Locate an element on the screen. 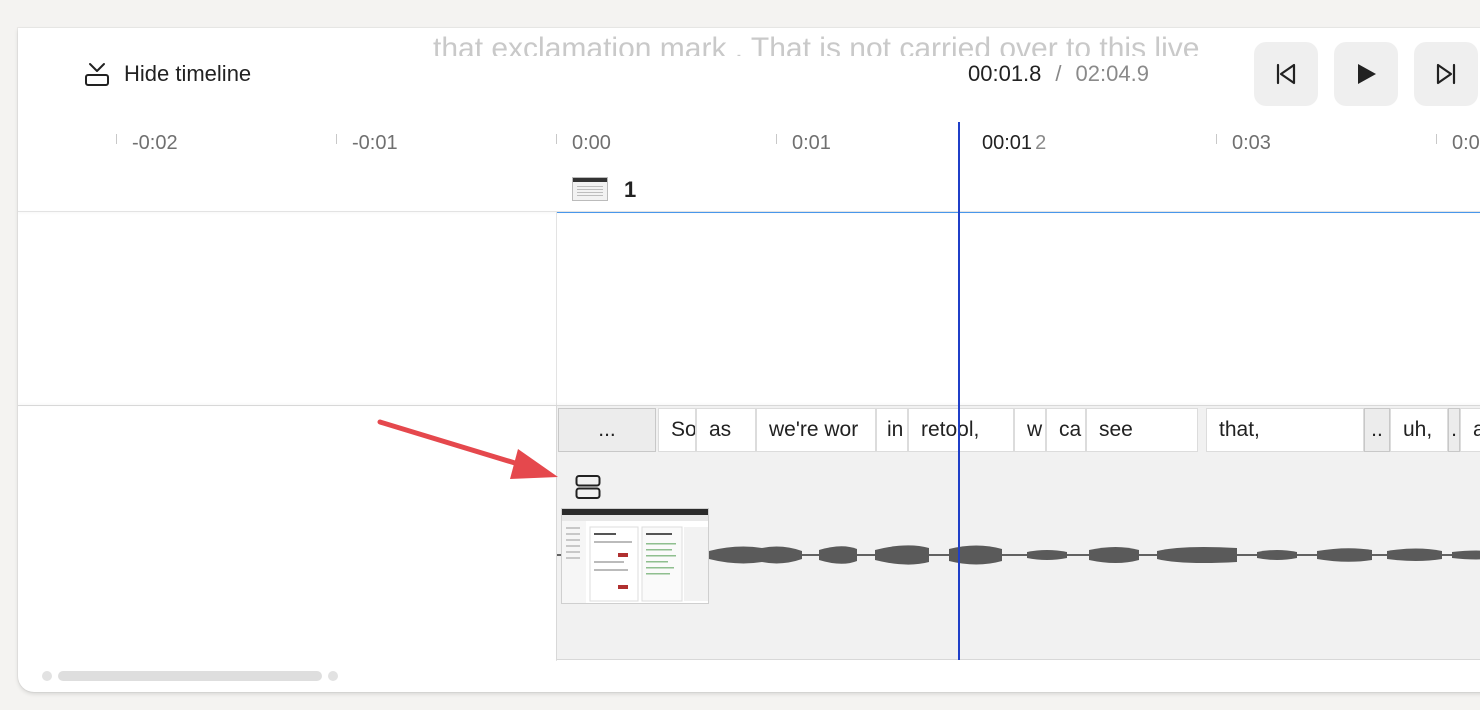  transcript-word: retool, is located at coordinates (961, 430).